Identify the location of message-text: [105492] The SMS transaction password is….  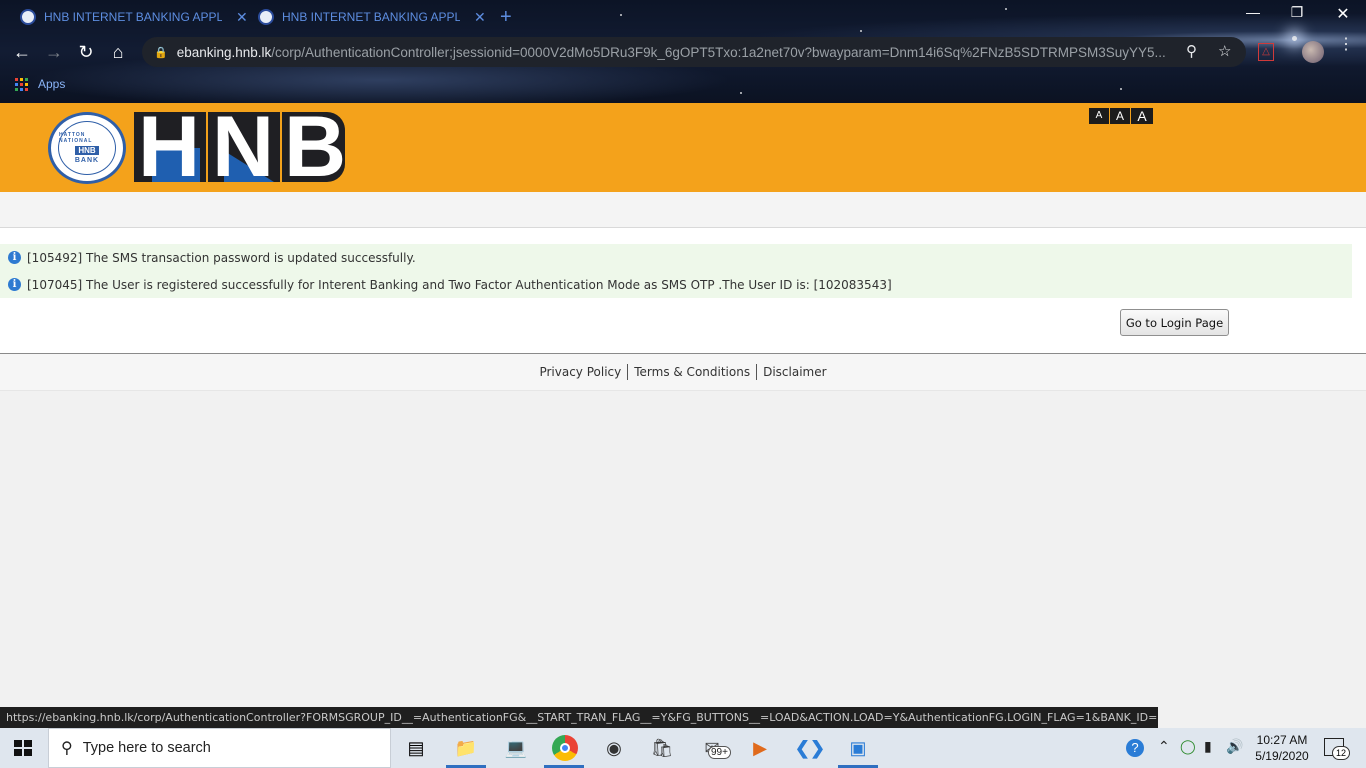
(221, 257).